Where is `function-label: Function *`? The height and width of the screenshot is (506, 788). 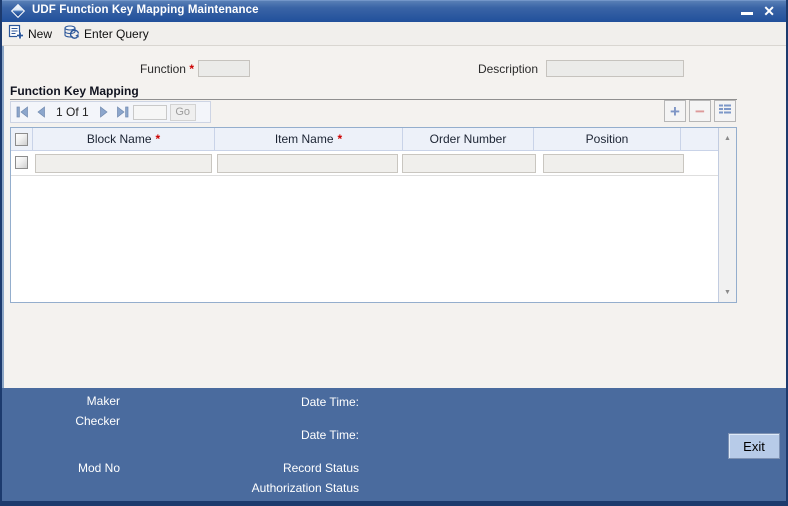 function-label: Function * is located at coordinates (166, 69).